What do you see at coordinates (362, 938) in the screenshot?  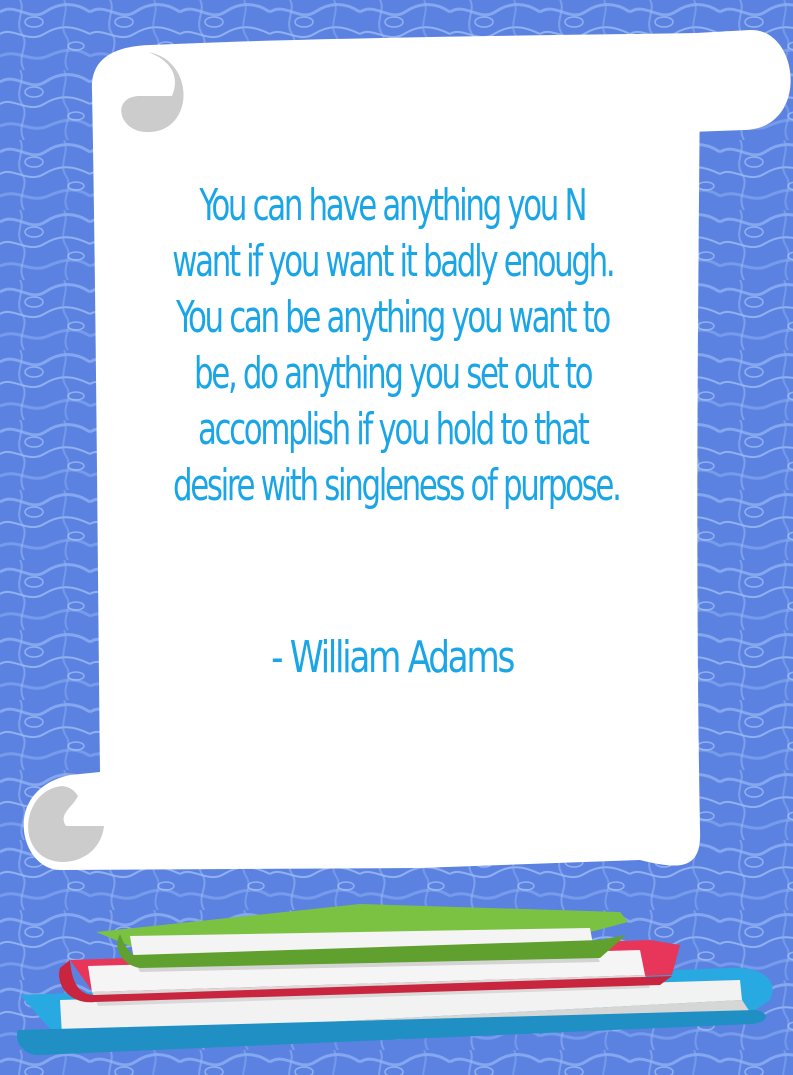 I see `book-top-green` at bounding box center [362, 938].